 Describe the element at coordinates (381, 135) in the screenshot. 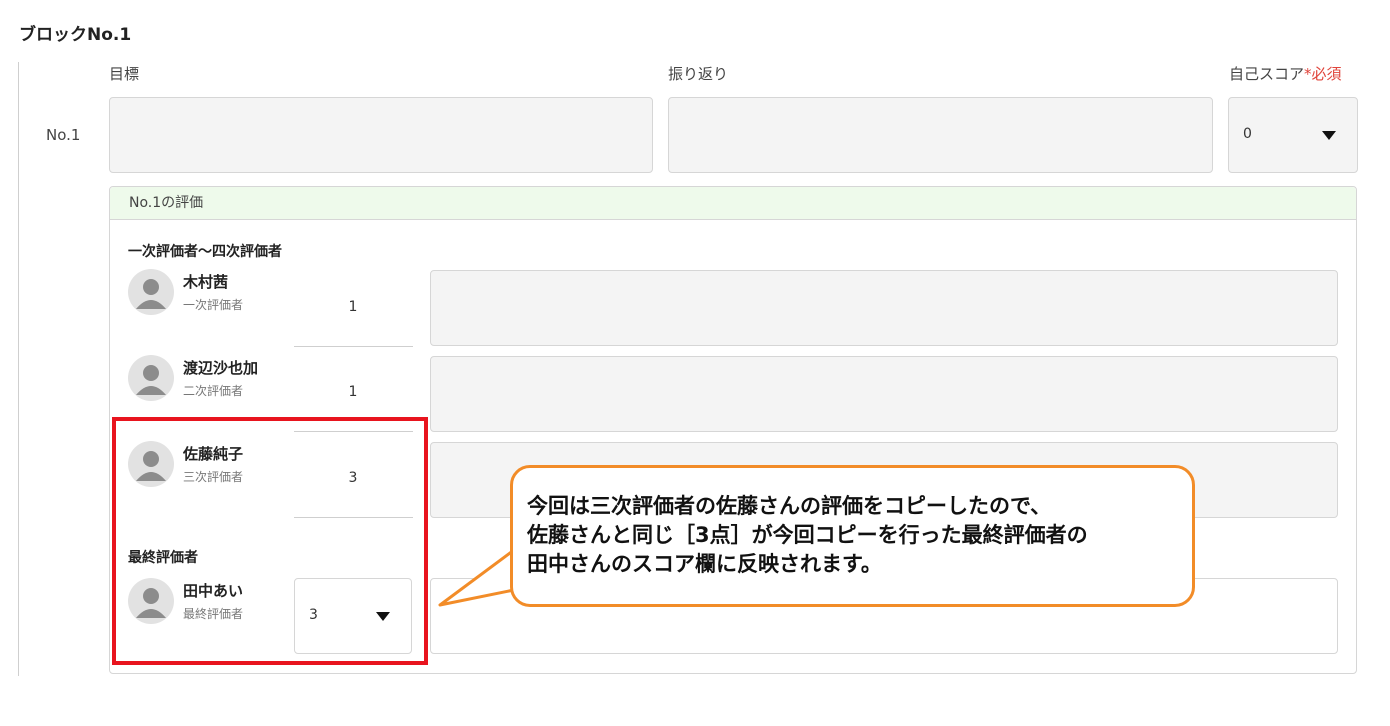

I see `goal-field` at that location.